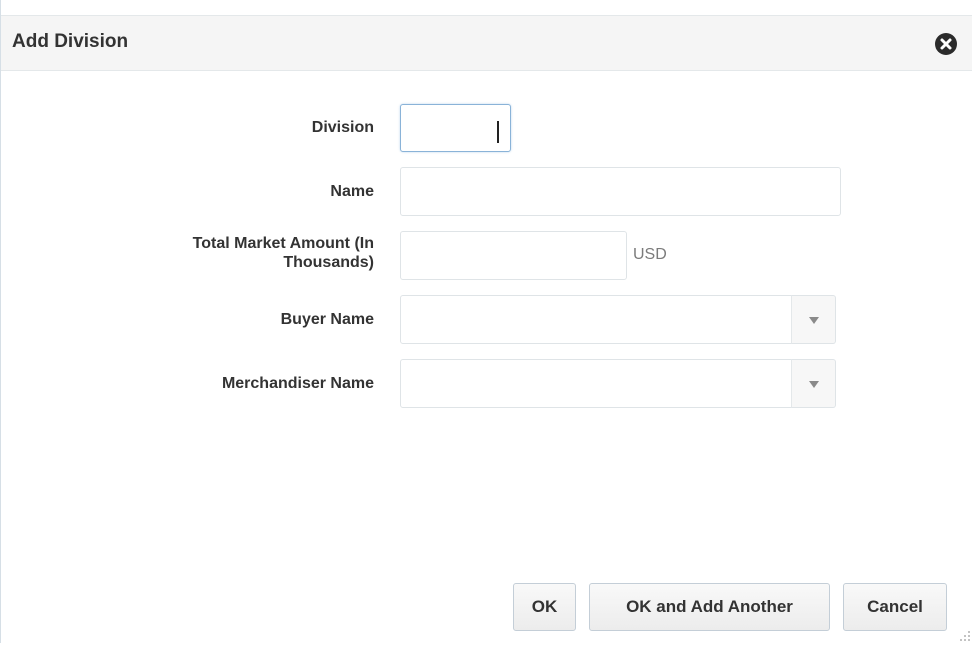 This screenshot has height=647, width=972. What do you see at coordinates (486, 43) in the screenshot?
I see `dialog-header: Add Division` at bounding box center [486, 43].